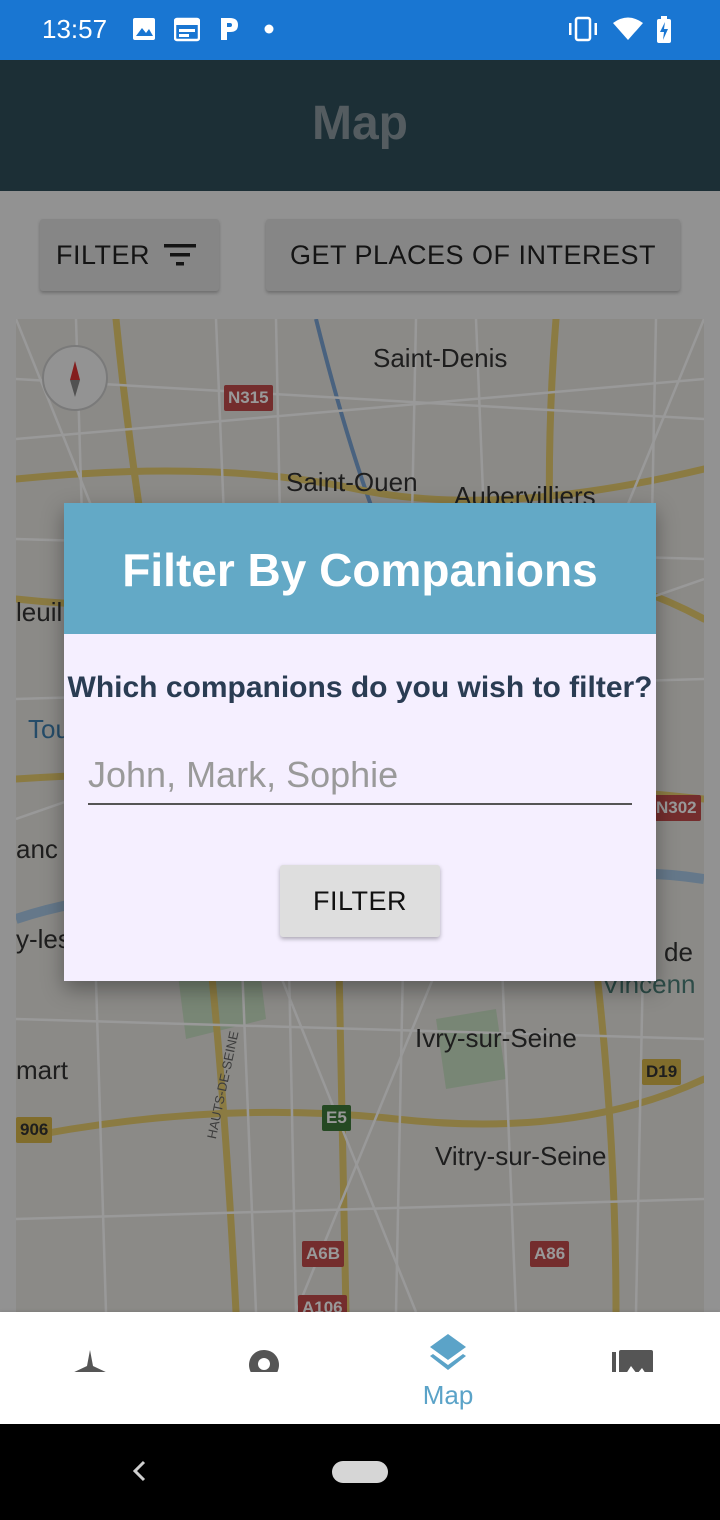  What do you see at coordinates (448, 1352) in the screenshot?
I see `layers-icon` at bounding box center [448, 1352].